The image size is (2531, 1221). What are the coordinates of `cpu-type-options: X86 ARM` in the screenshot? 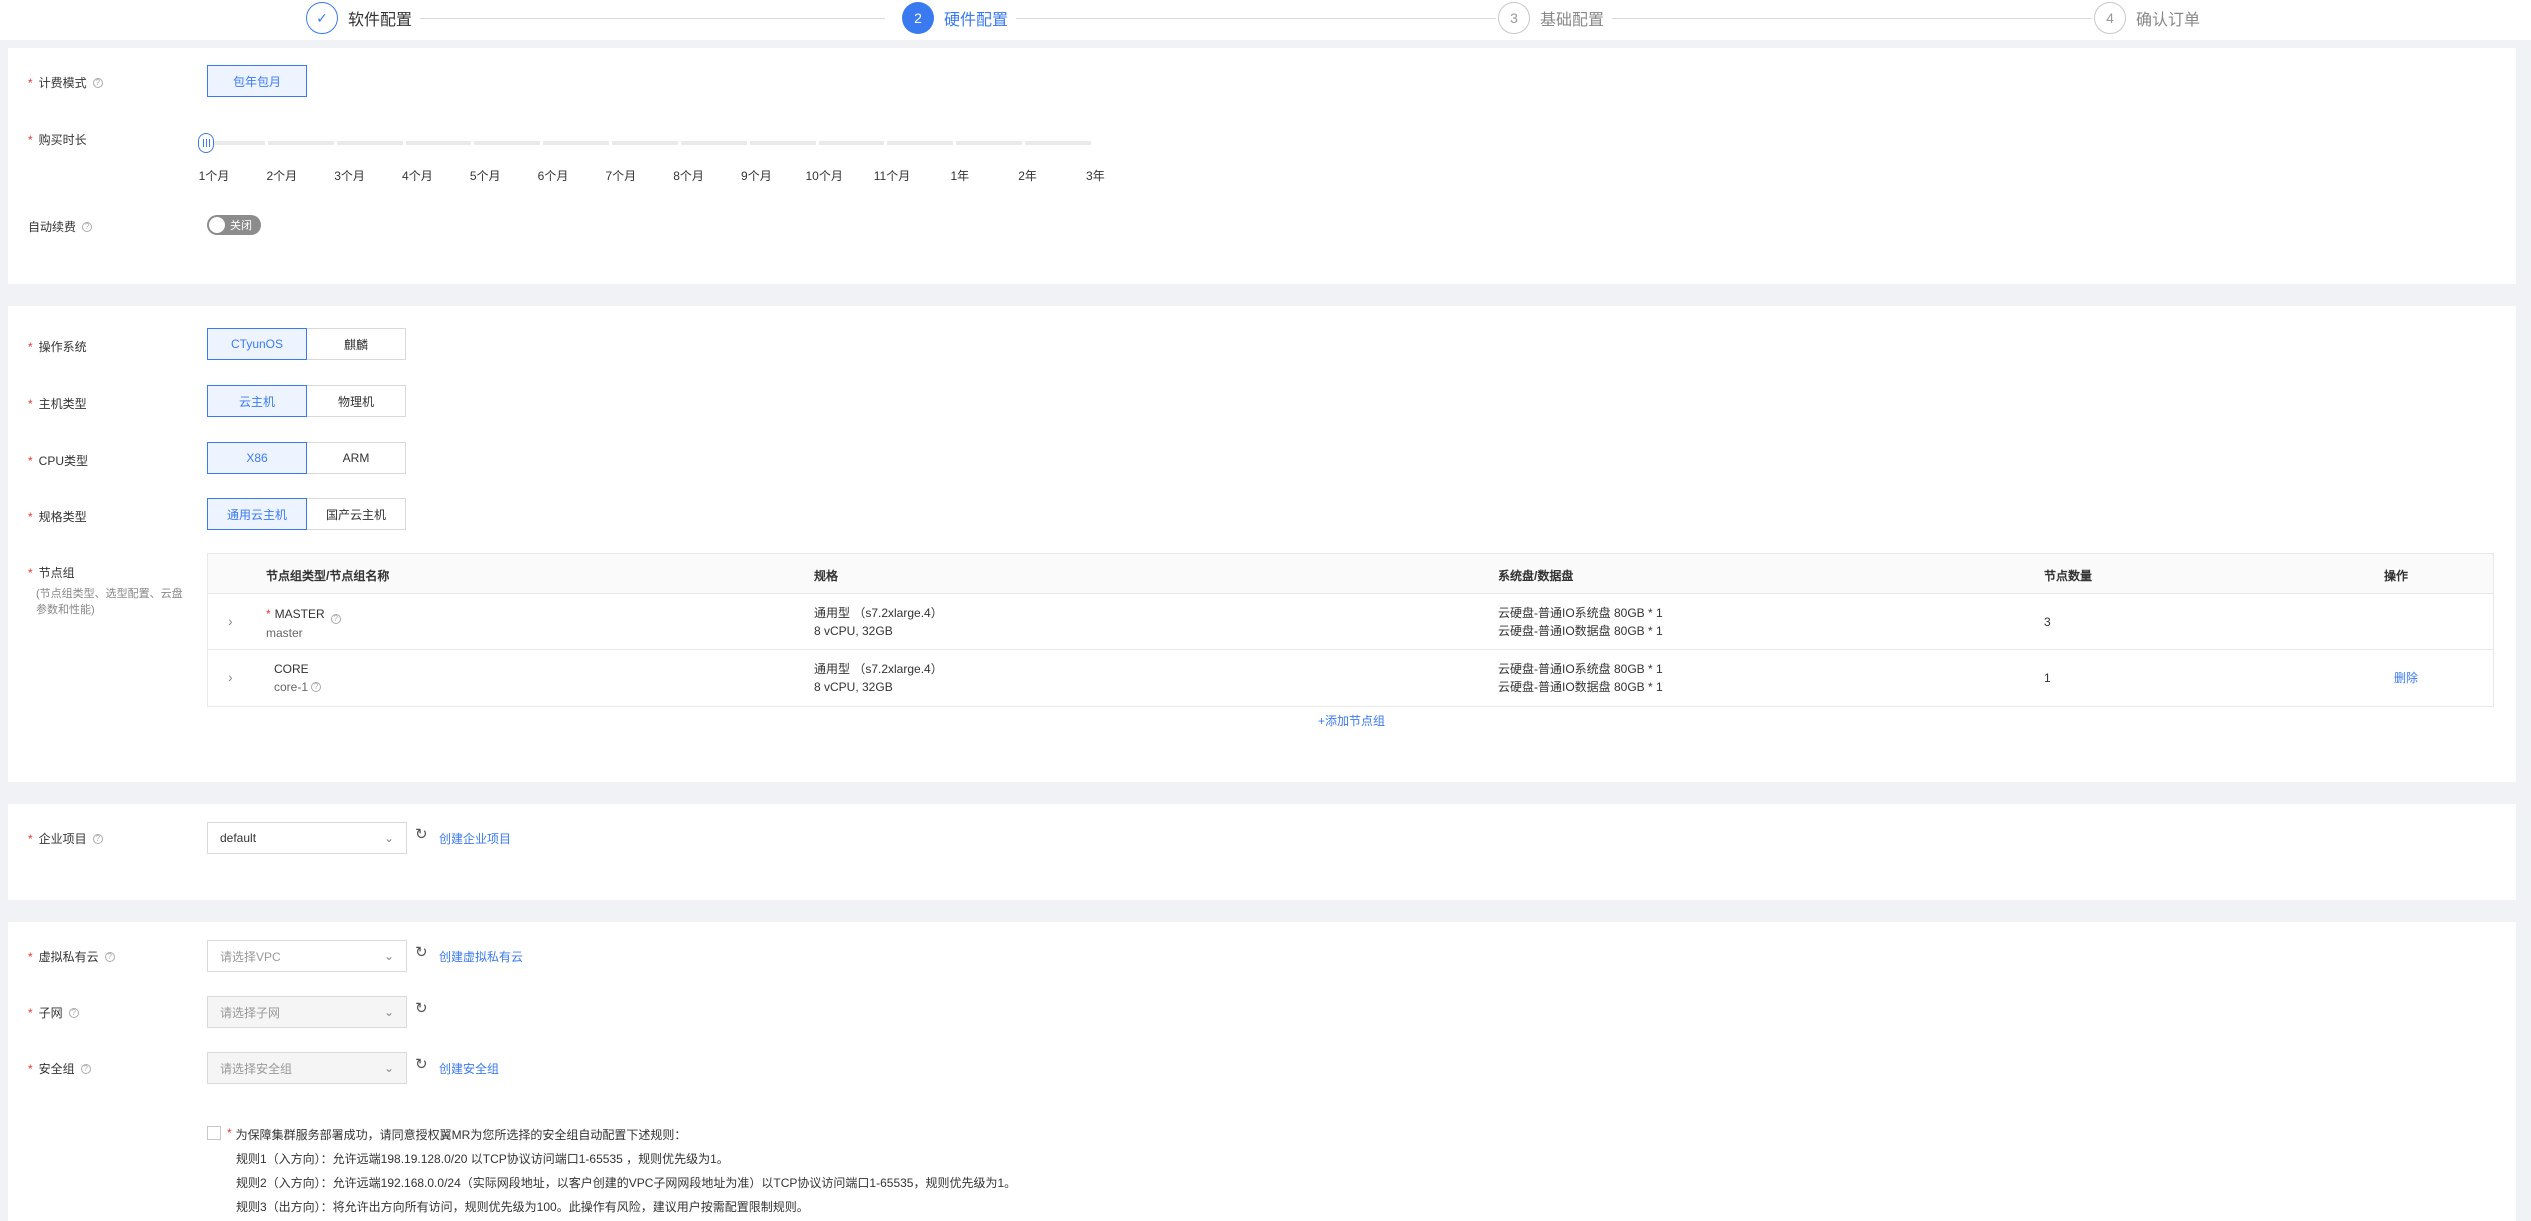 It's located at (306, 458).